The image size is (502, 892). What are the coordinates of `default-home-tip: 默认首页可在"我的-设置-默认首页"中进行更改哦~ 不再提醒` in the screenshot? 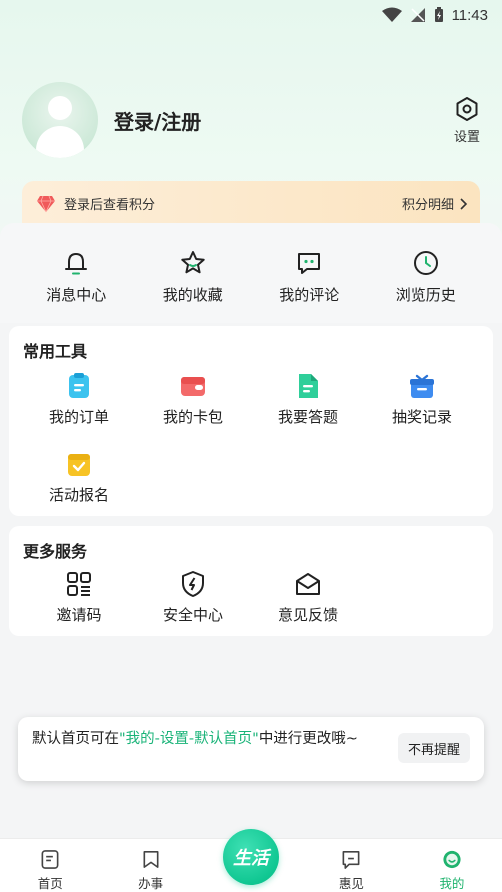 It's located at (251, 749).